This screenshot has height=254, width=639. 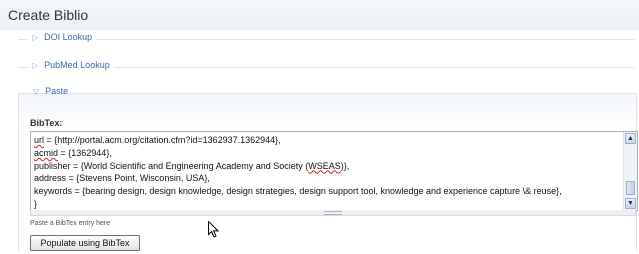 I want to click on bibtex-line-acmid: acmid = {1362944},, so click(x=73, y=152).